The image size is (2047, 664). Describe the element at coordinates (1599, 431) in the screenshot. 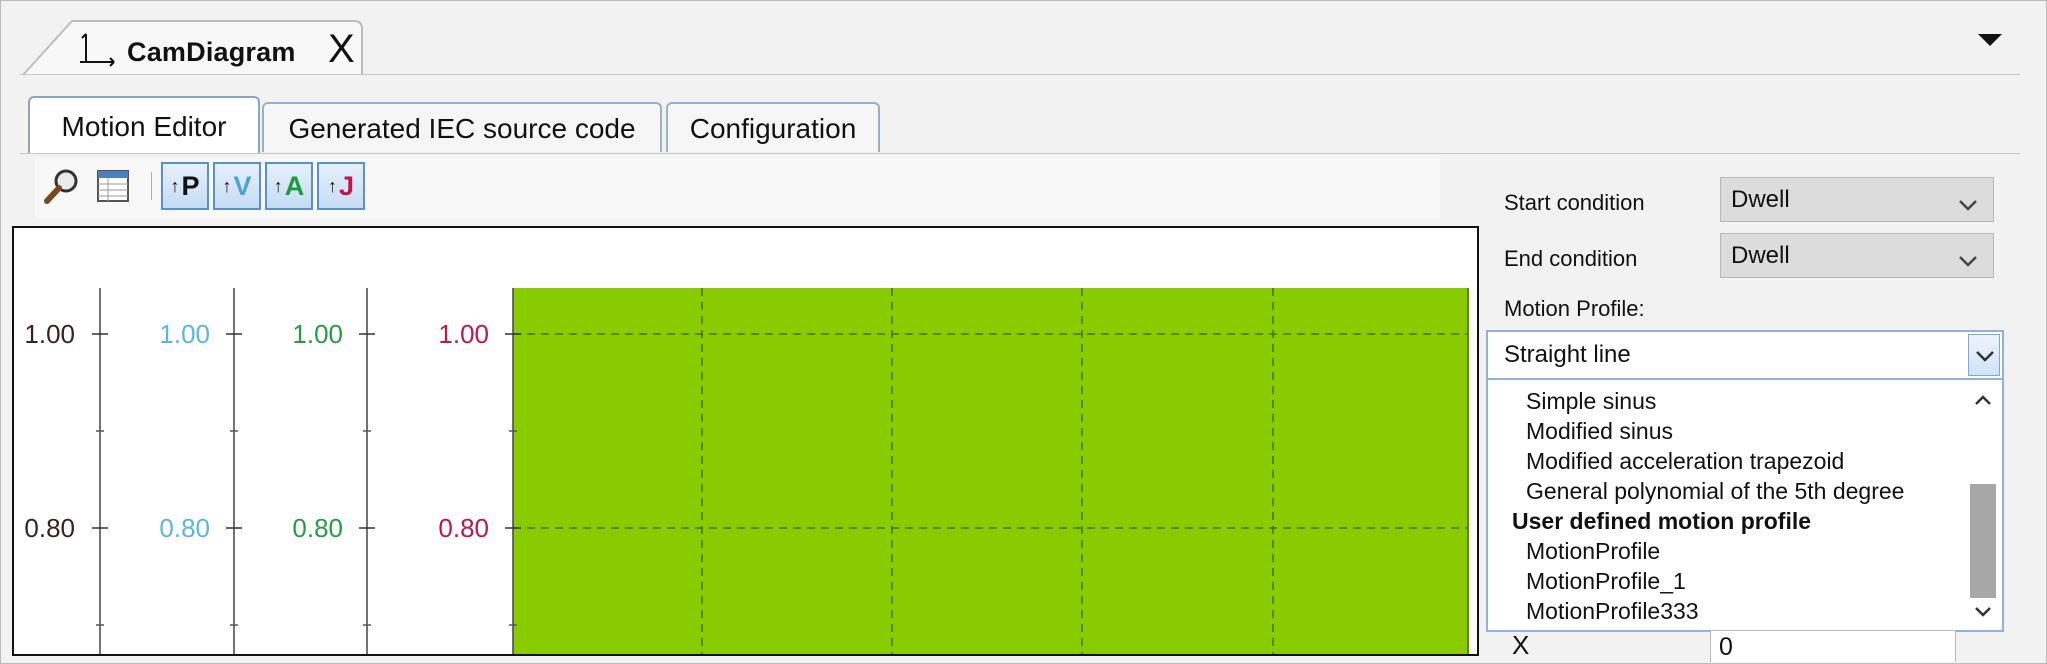

I see `option-modified-sinus: Modified sinus` at that location.